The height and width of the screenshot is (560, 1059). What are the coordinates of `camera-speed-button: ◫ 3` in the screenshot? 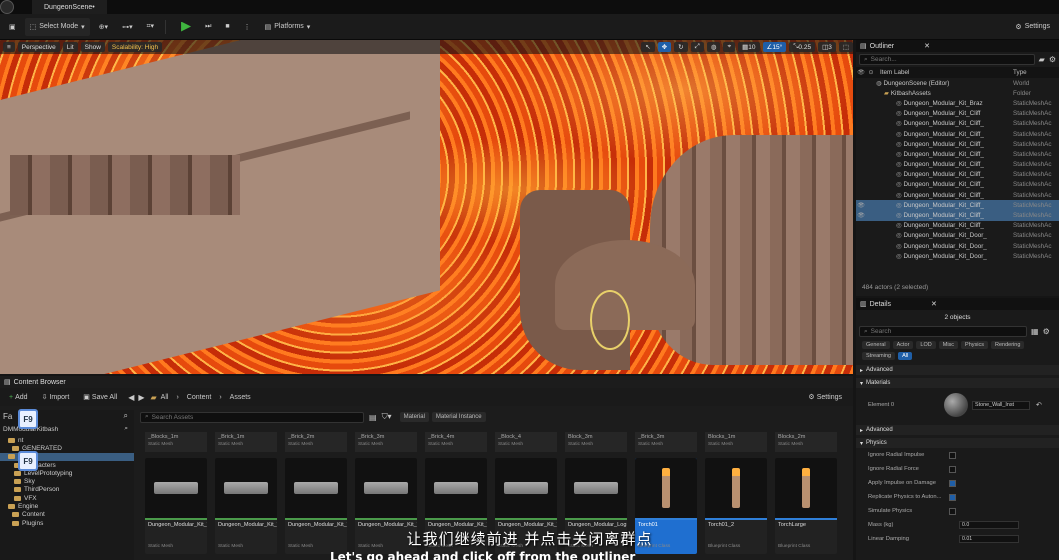 It's located at (827, 47).